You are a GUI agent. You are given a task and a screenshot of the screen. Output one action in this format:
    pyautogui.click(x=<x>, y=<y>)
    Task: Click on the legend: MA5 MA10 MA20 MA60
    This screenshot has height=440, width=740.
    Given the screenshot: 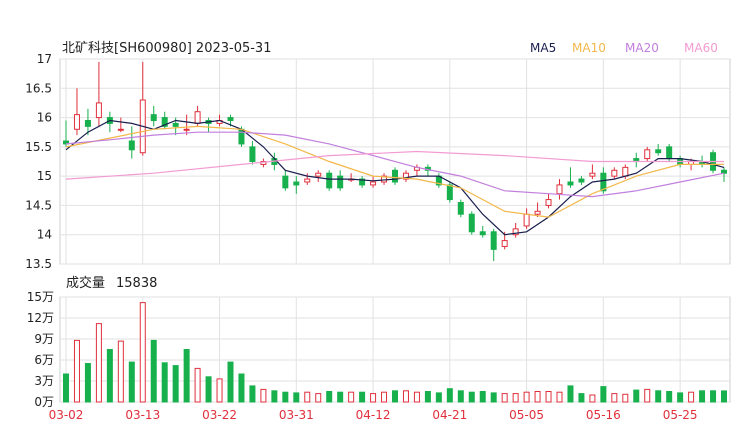 What is the action you would take?
    pyautogui.click(x=624, y=48)
    